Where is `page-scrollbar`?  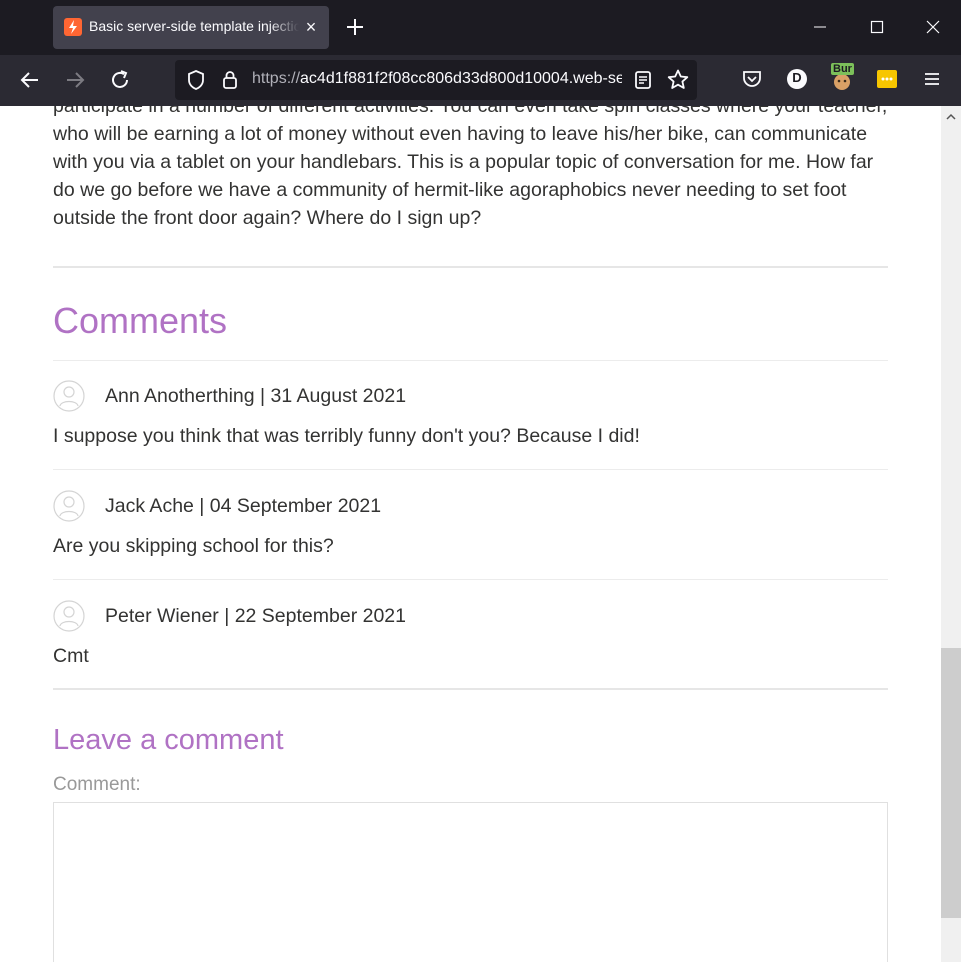
page-scrollbar is located at coordinates (951, 534).